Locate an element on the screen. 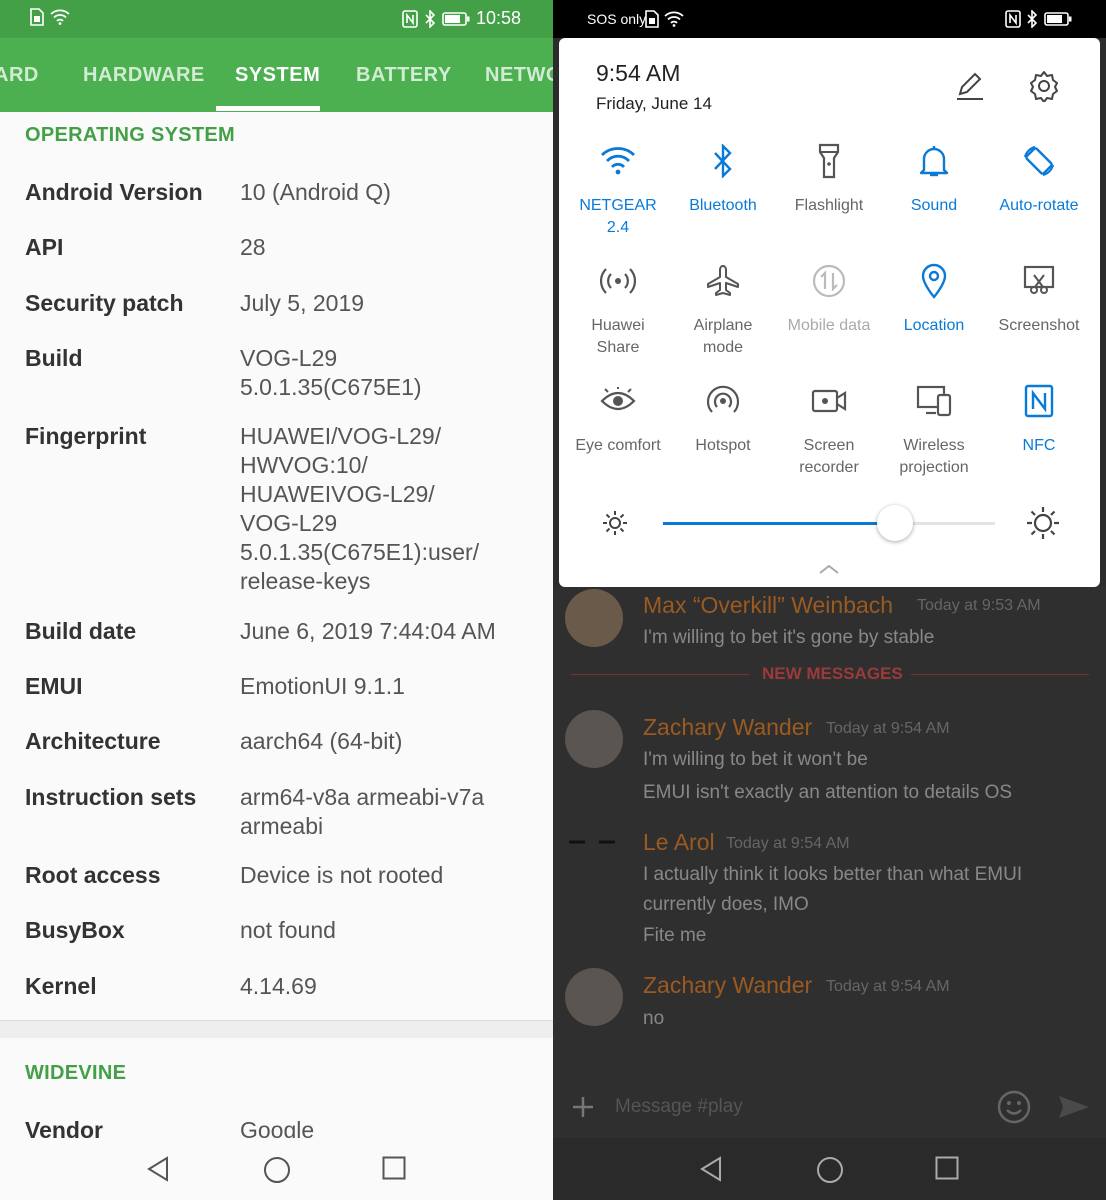 This screenshot has width=1106, height=1200. value-emui: EmotionUI 9.1.1 is located at coordinates (322, 686).